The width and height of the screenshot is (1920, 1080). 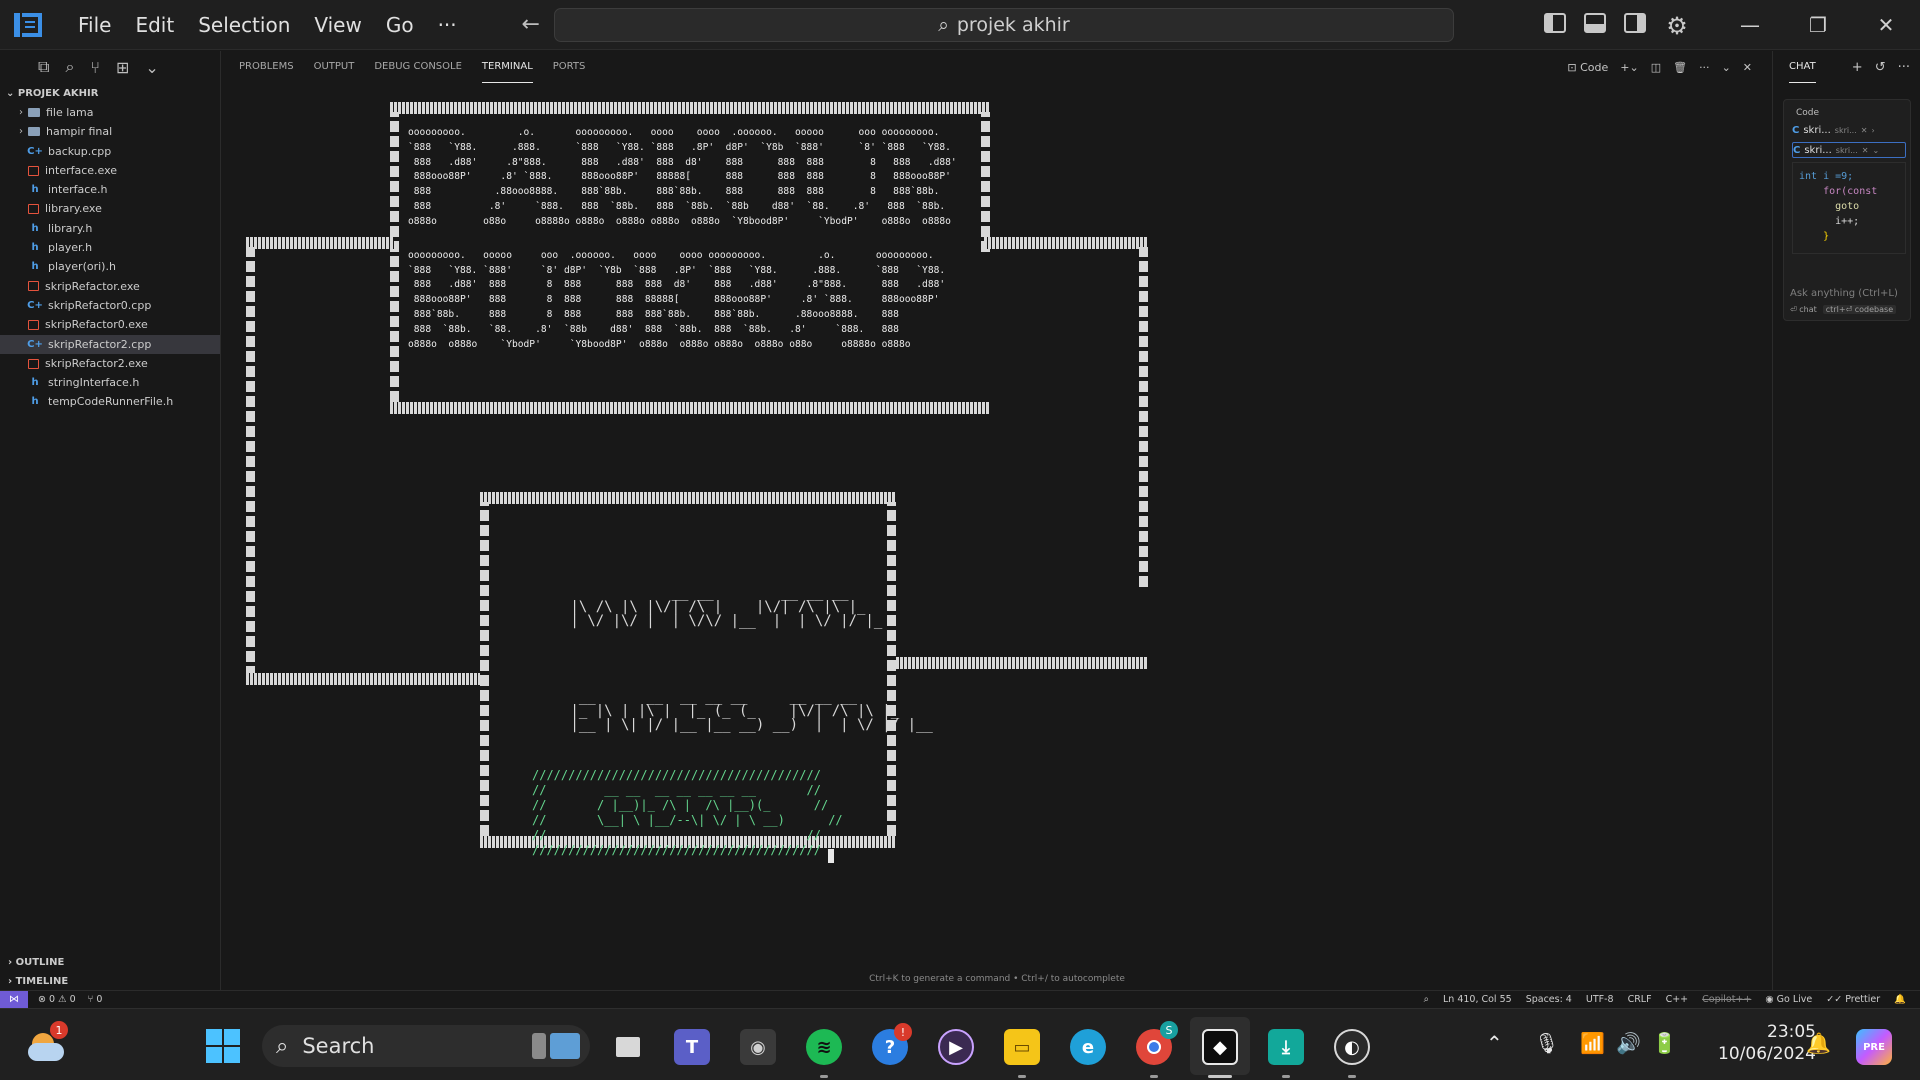 I want to click on go-live-button: ◉ Go Live, so click(x=1788, y=999).